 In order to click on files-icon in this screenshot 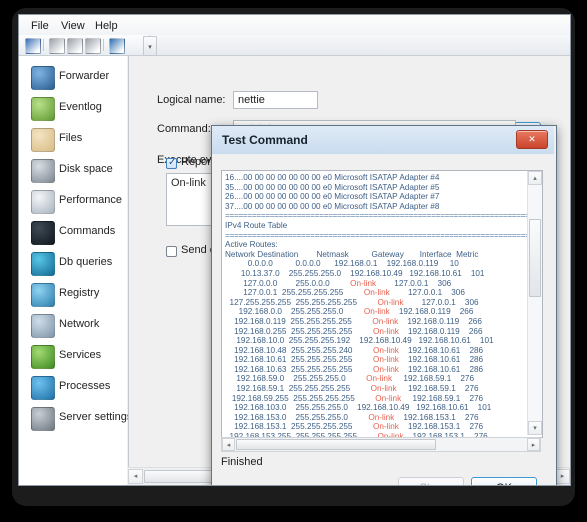, I will do `click(43, 140)`.